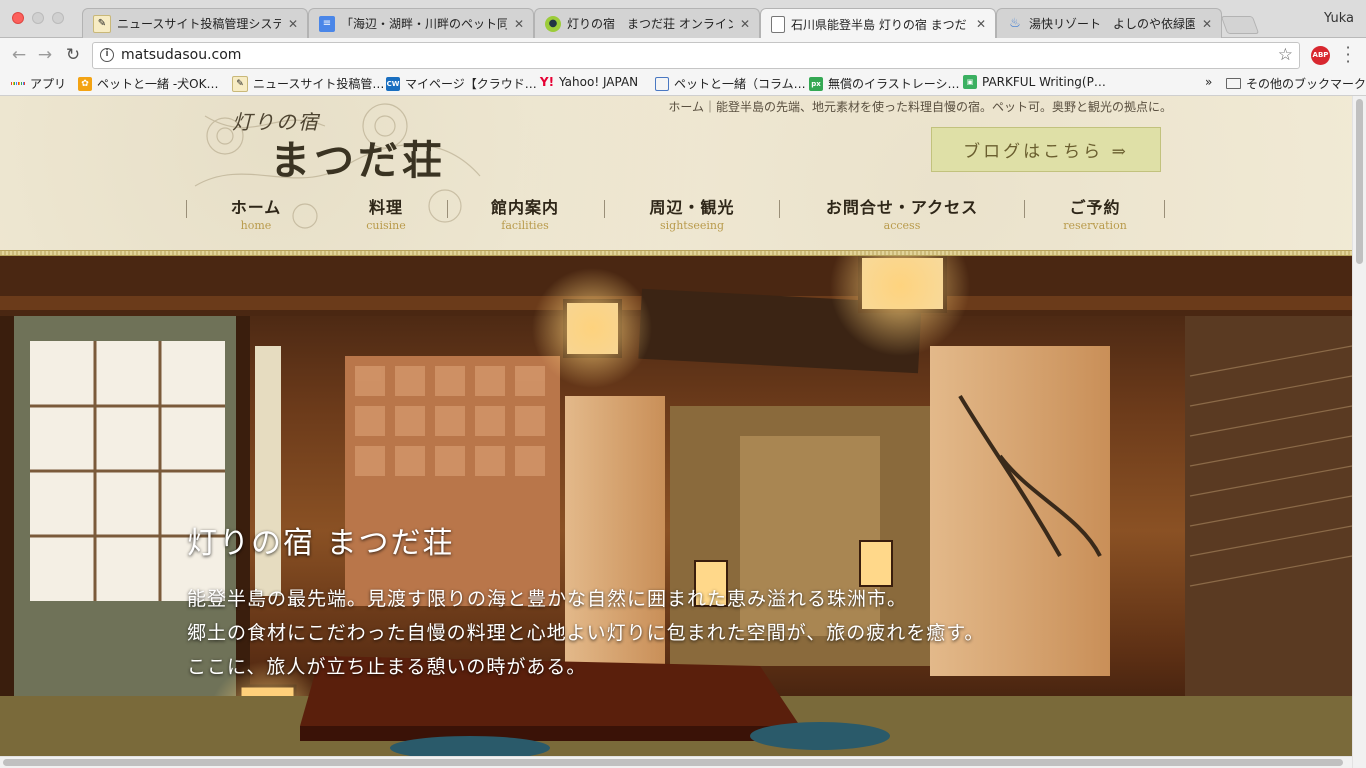 Image resolution: width=1366 pixels, height=768 pixels. What do you see at coordinates (673, 762) in the screenshot?
I see `horizontal-scroll-thumb` at bounding box center [673, 762].